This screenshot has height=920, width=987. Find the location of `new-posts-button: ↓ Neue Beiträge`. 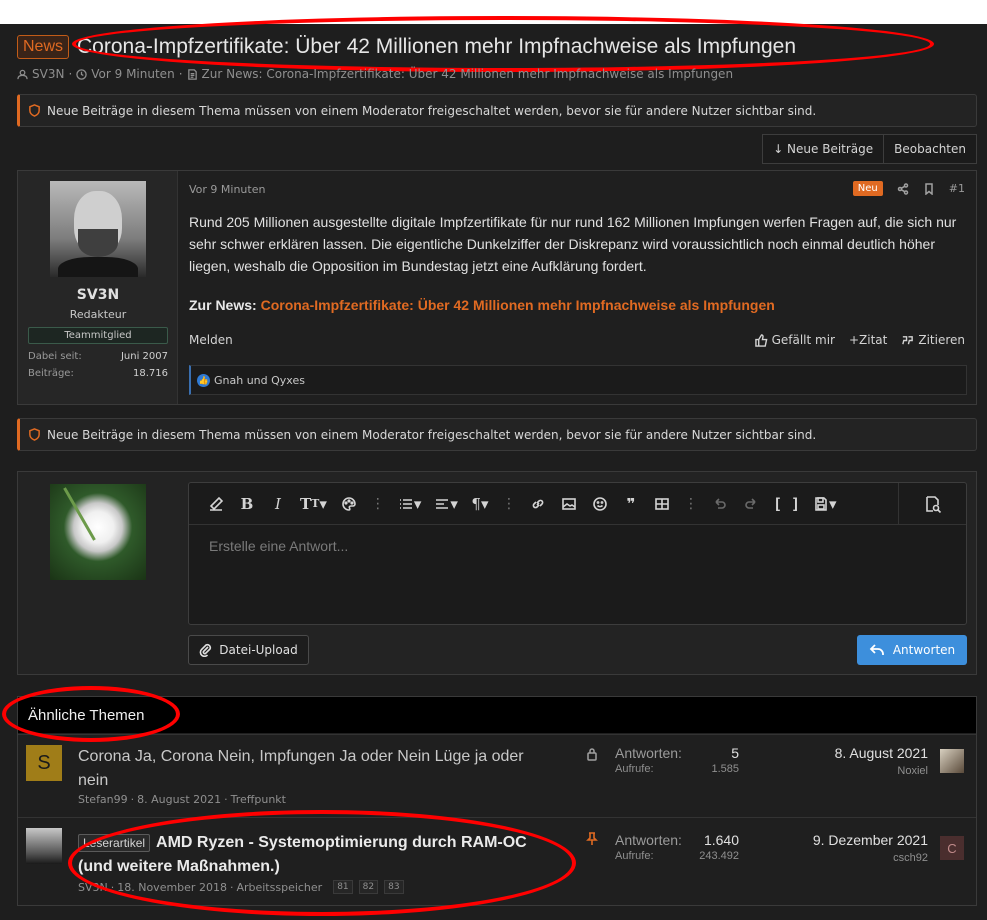

new-posts-button: ↓ Neue Beiträge is located at coordinates (823, 149).